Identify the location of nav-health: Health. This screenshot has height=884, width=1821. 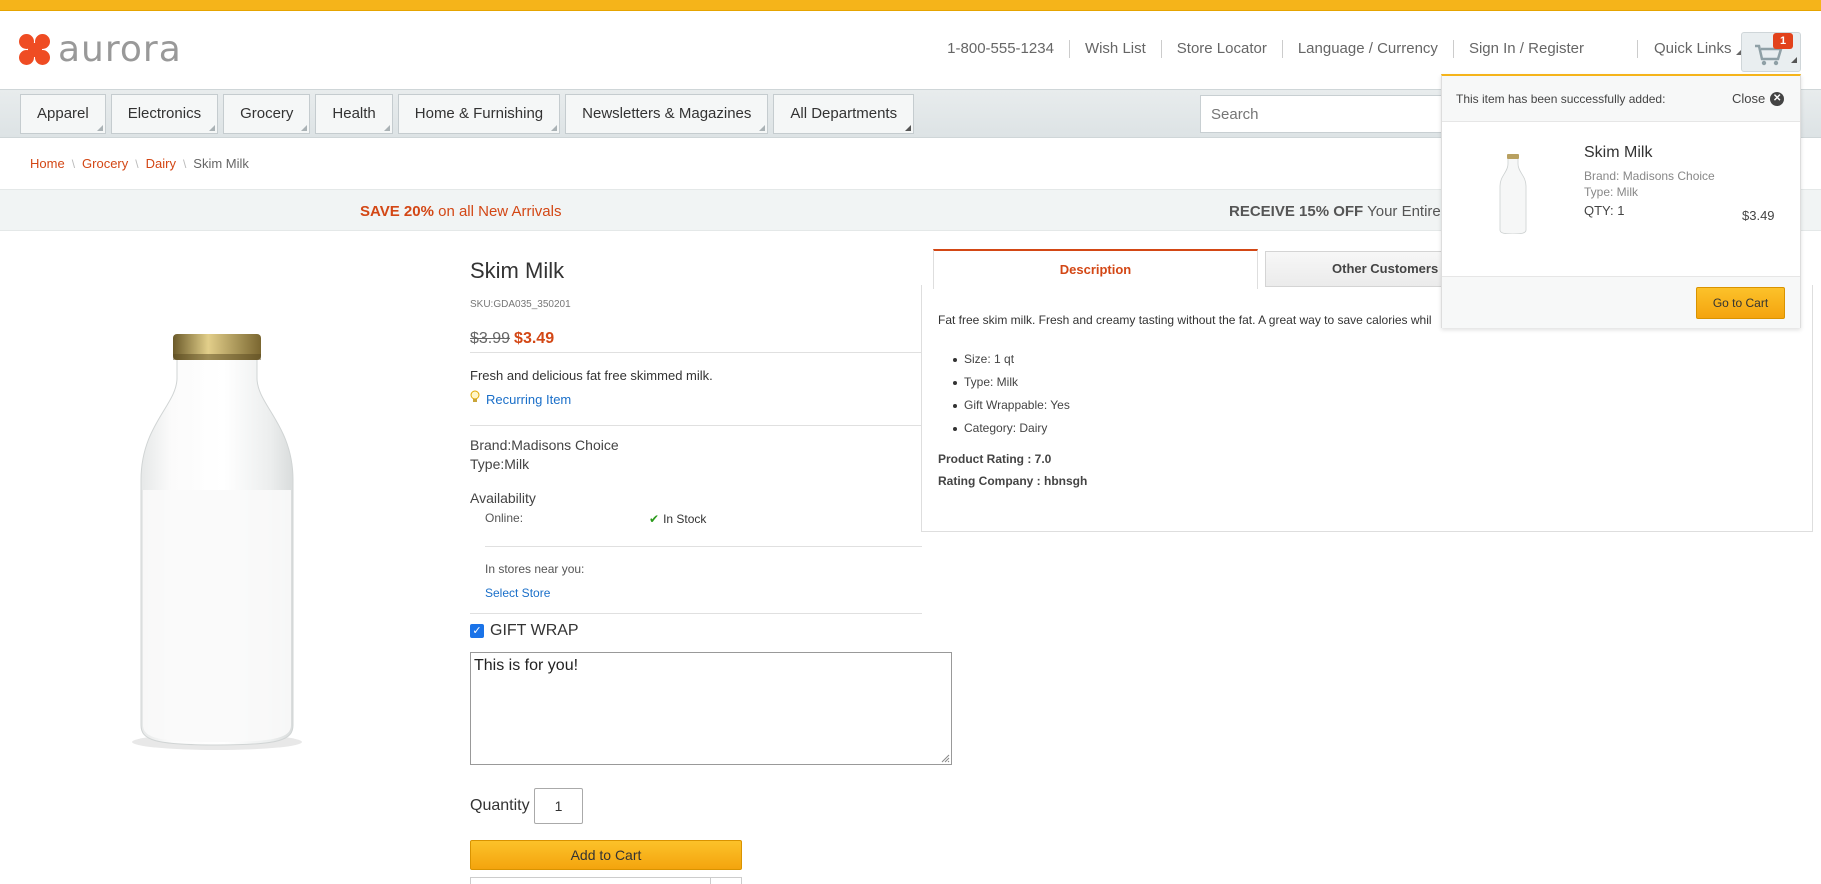
(354, 114).